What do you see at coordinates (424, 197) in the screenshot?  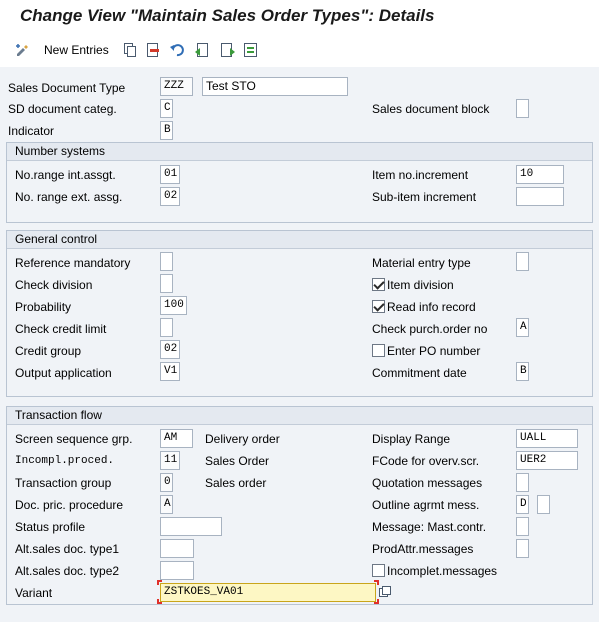 I see `sub-item-increment-label: Sub-item increment` at bounding box center [424, 197].